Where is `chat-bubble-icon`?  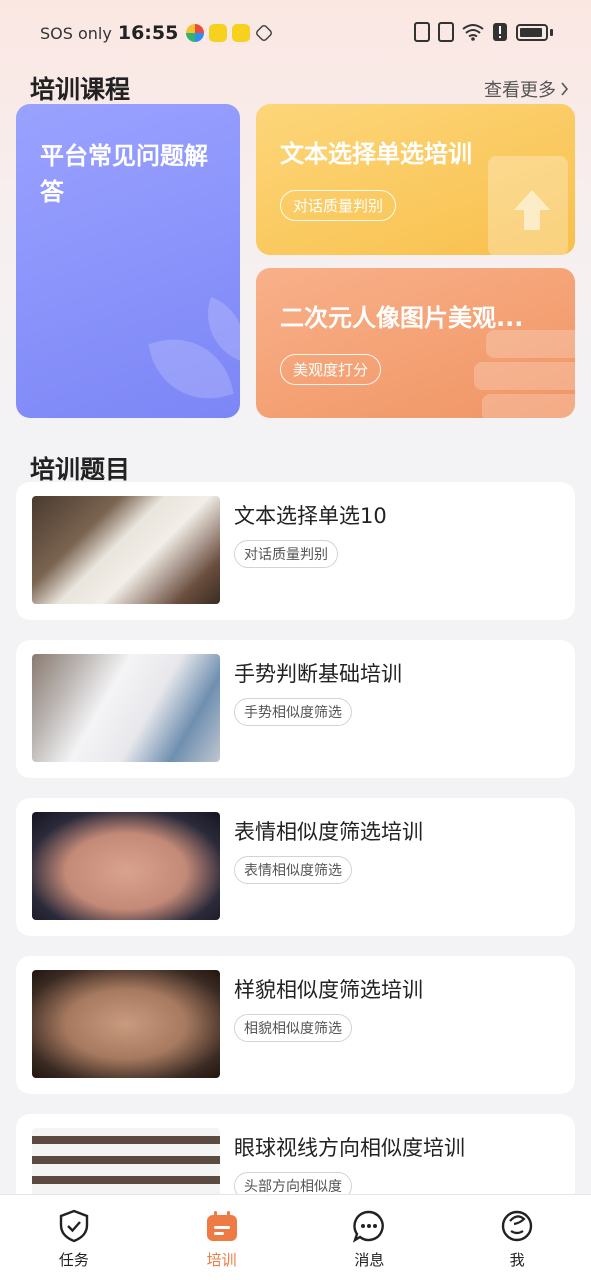
chat-bubble-icon is located at coordinates (369, 1226).